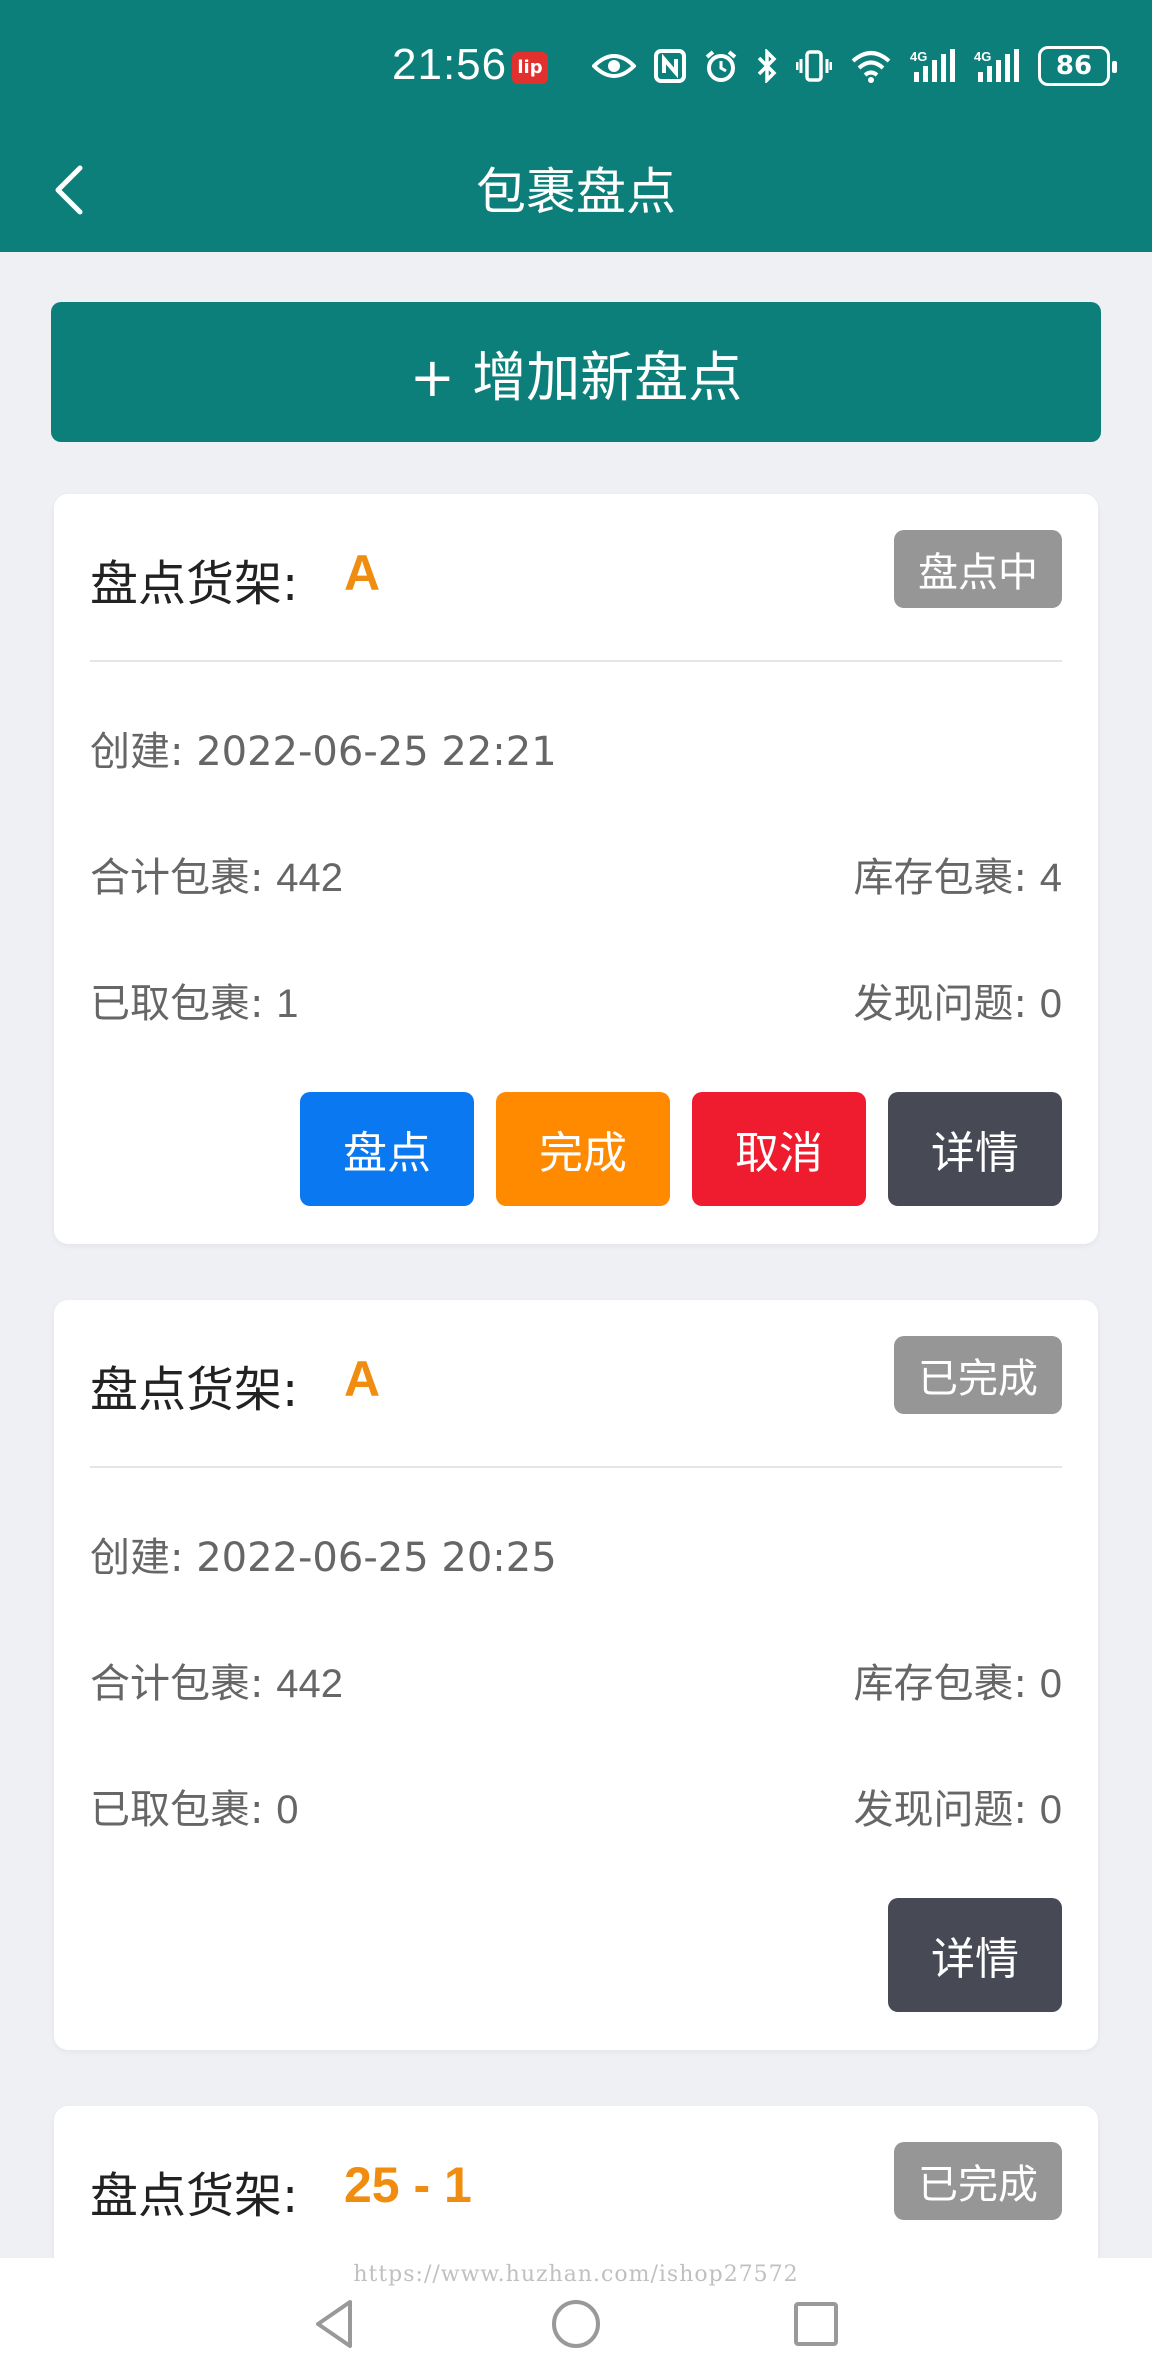  I want to click on nfc-icon, so click(670, 66).